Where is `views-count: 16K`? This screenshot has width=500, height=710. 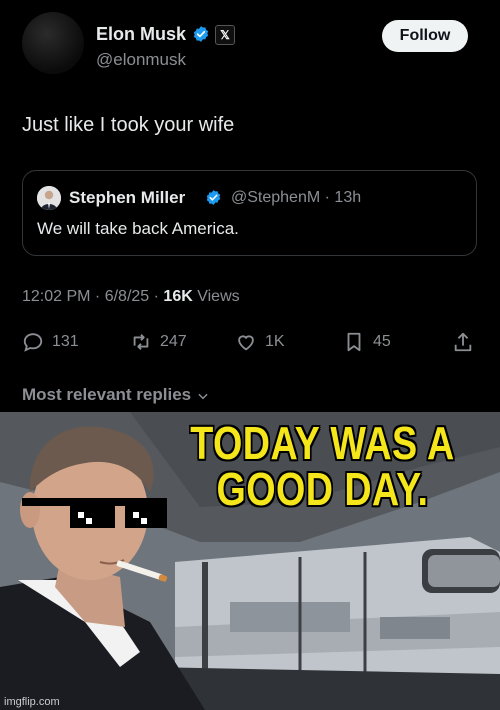 views-count: 16K is located at coordinates (178, 296).